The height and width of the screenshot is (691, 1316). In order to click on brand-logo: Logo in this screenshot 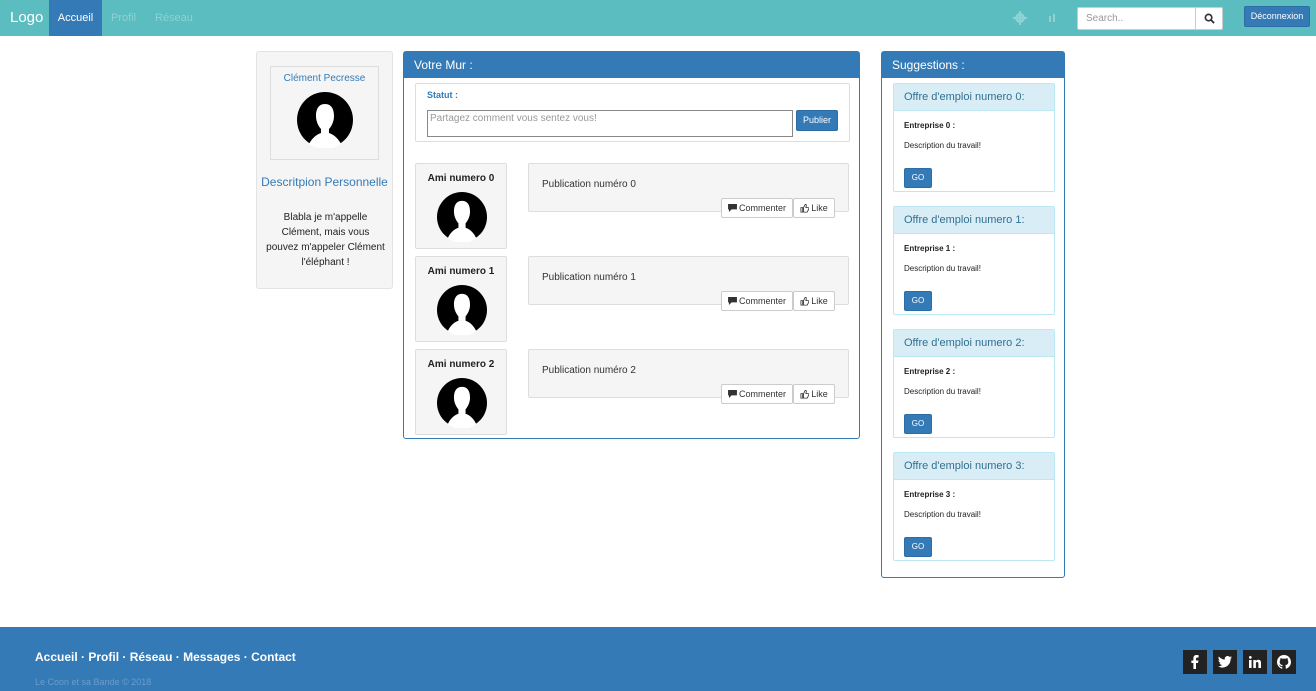, I will do `click(26, 18)`.